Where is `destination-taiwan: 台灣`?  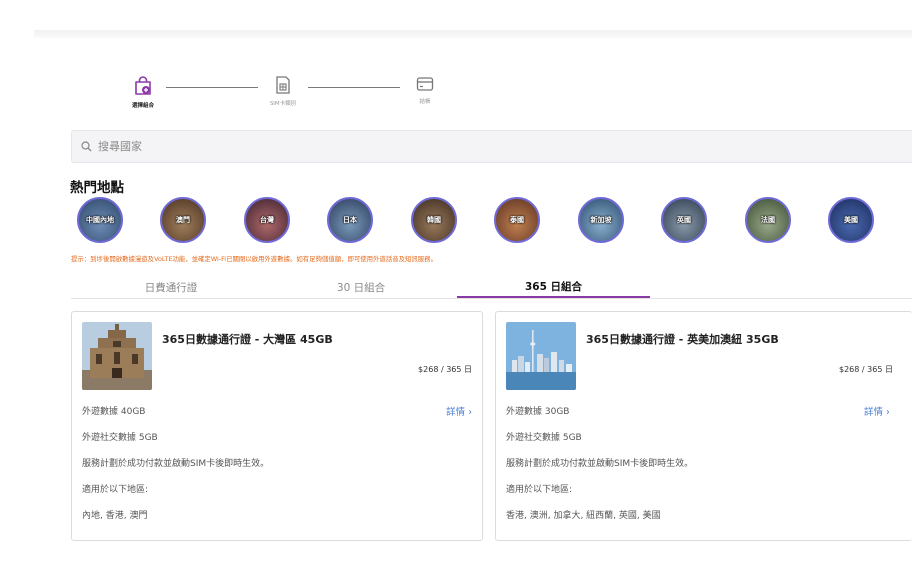
destination-taiwan: 台灣 is located at coordinates (267, 220).